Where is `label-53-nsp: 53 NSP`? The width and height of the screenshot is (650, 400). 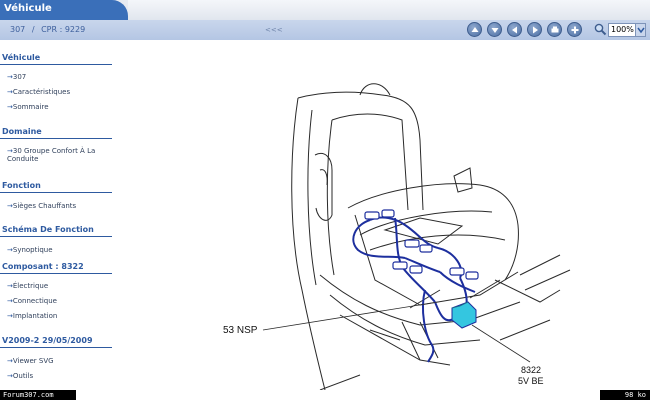 label-53-nsp: 53 NSP is located at coordinates (240, 330).